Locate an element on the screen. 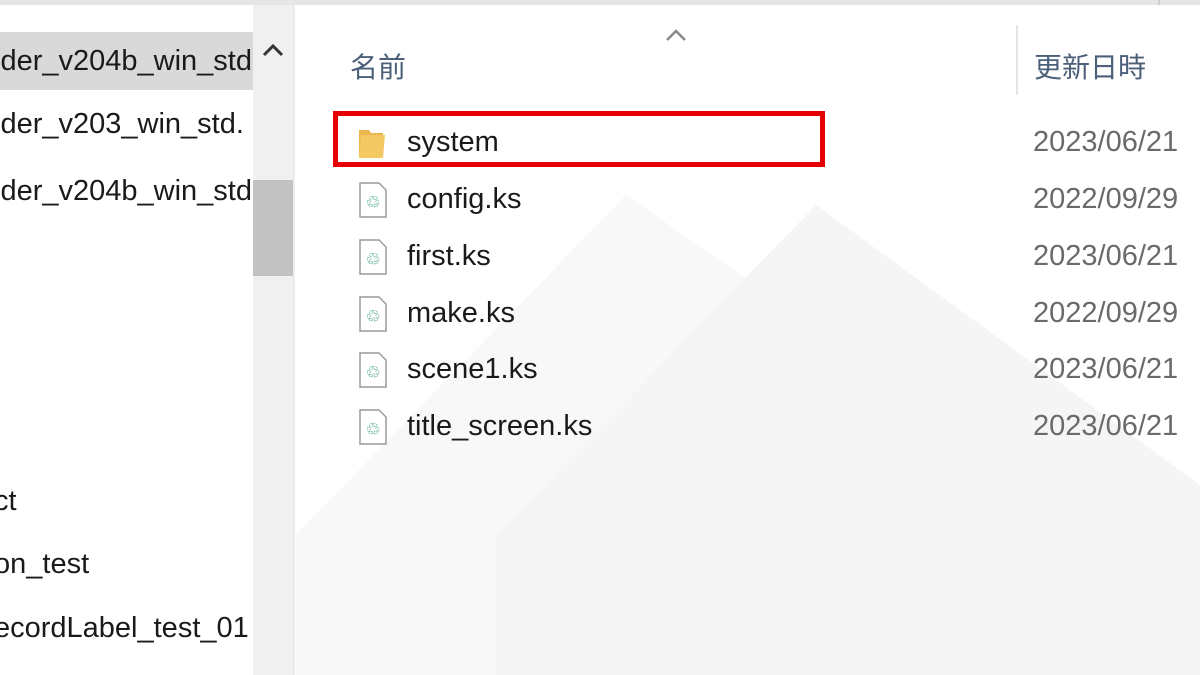  file-name: config.ks is located at coordinates (464, 199).